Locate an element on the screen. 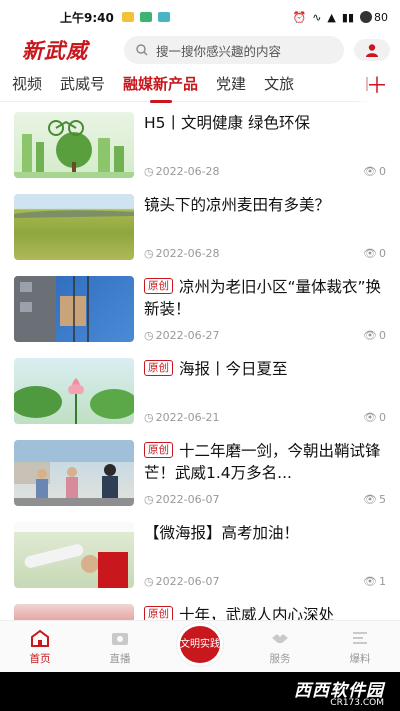 The image size is (400, 711). news-content: 原创 凉州为老旧小区“量体裁衣”换新装！ ◷ 2022-06-27 👁 0 is located at coordinates (265, 309).